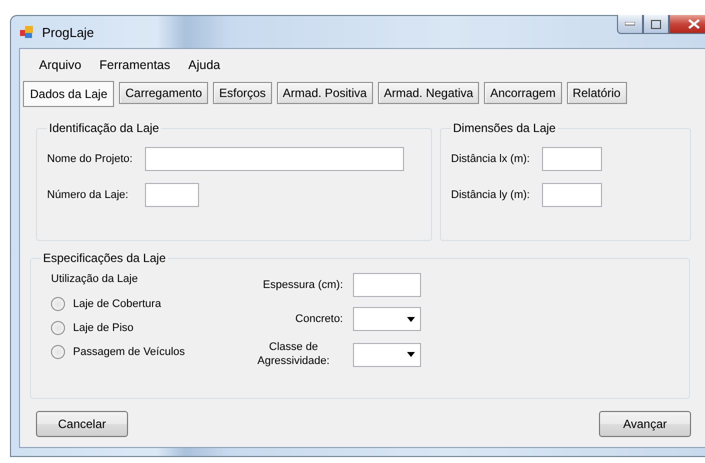 Image resolution: width=705 pixels, height=463 pixels. I want to click on field-label: Espessura (cm):, so click(303, 285).